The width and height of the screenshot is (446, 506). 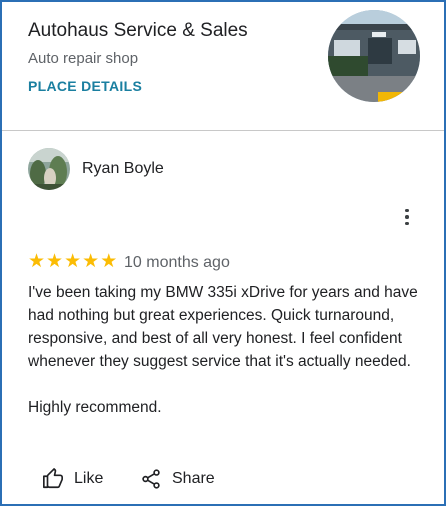 What do you see at coordinates (72, 479) in the screenshot?
I see `like-button: Like` at bounding box center [72, 479].